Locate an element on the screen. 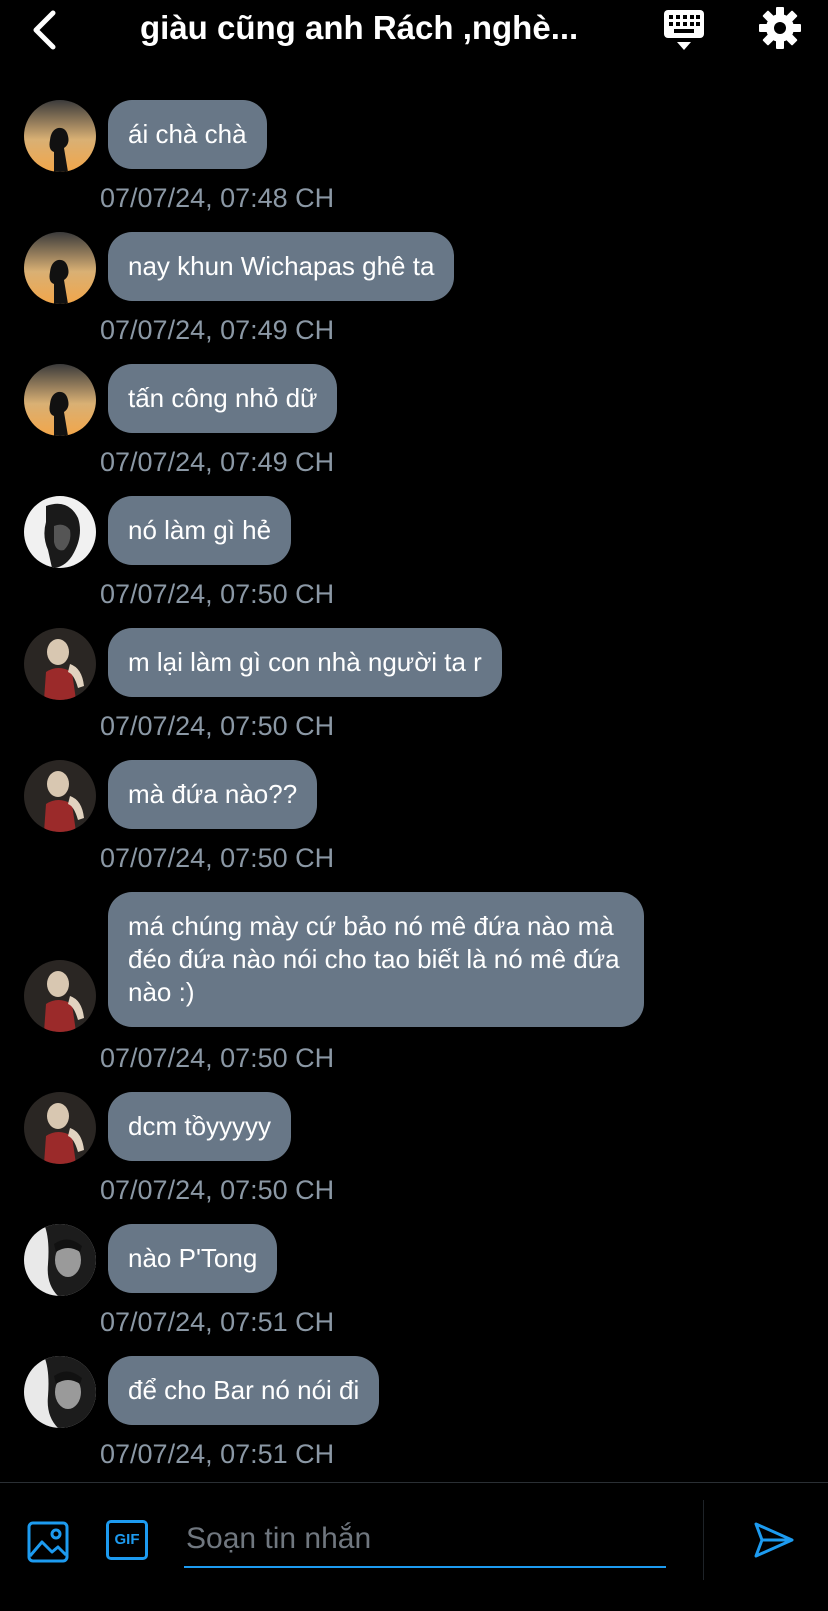 This screenshot has height=1611, width=828. message-bubble: nó làm gì hẻ is located at coordinates (200, 530).